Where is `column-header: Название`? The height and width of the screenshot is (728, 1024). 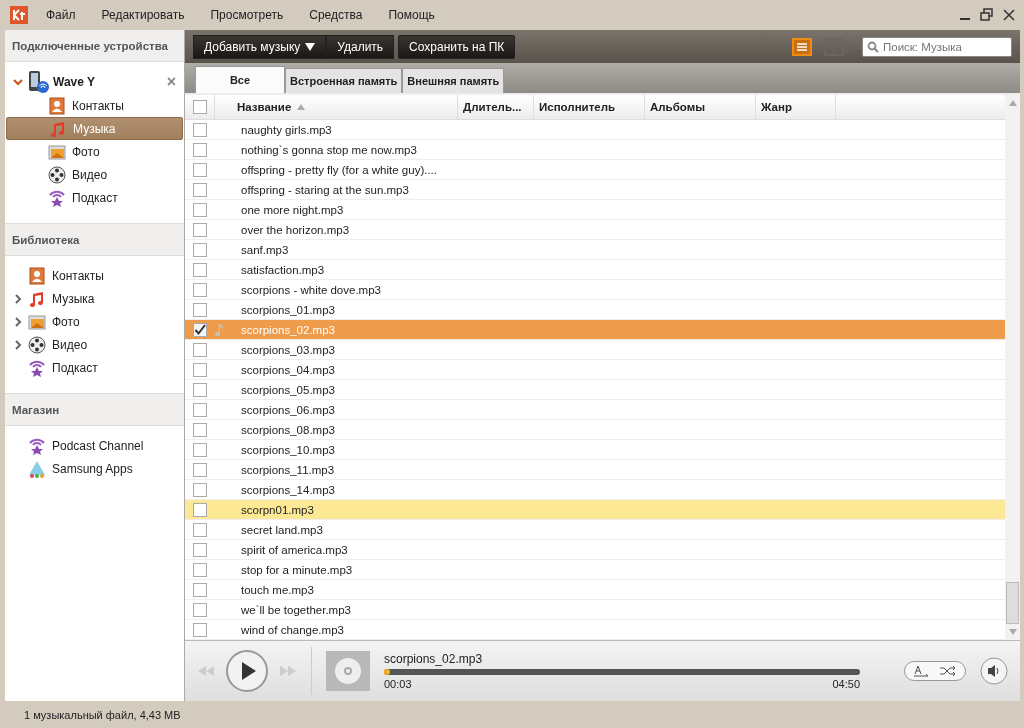
column-header: Название is located at coordinates (345, 107).